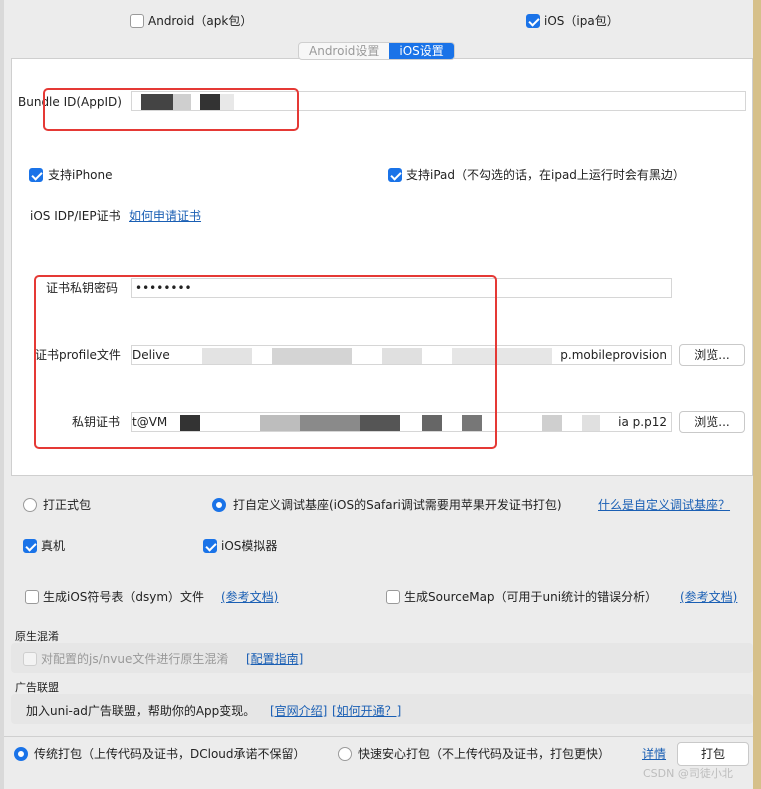 Image resolution: width=761 pixels, height=789 pixels. Describe the element at coordinates (533, 21) in the screenshot. I see `ios-checkbox` at that location.